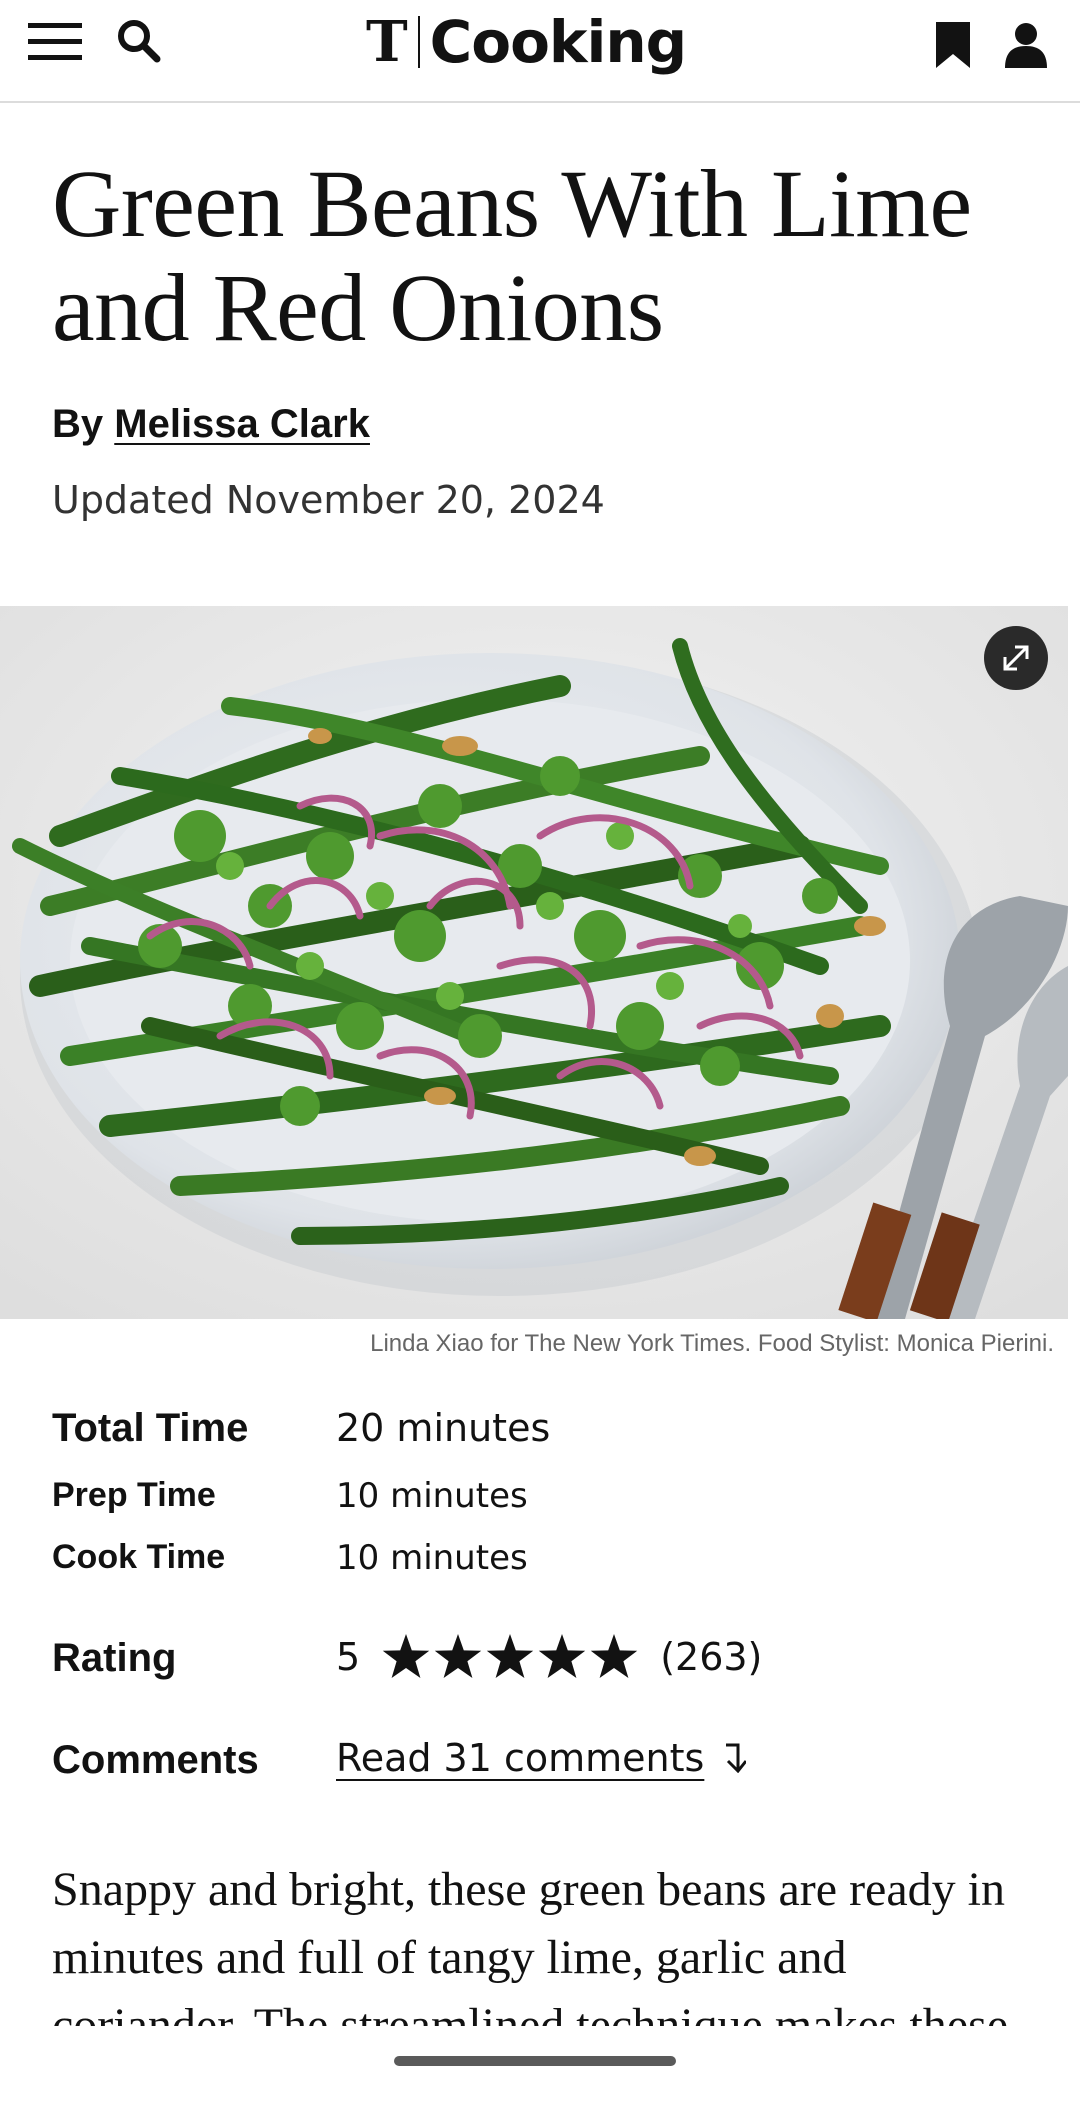  What do you see at coordinates (736, 1758) in the screenshot?
I see `arrow-down-icon` at bounding box center [736, 1758].